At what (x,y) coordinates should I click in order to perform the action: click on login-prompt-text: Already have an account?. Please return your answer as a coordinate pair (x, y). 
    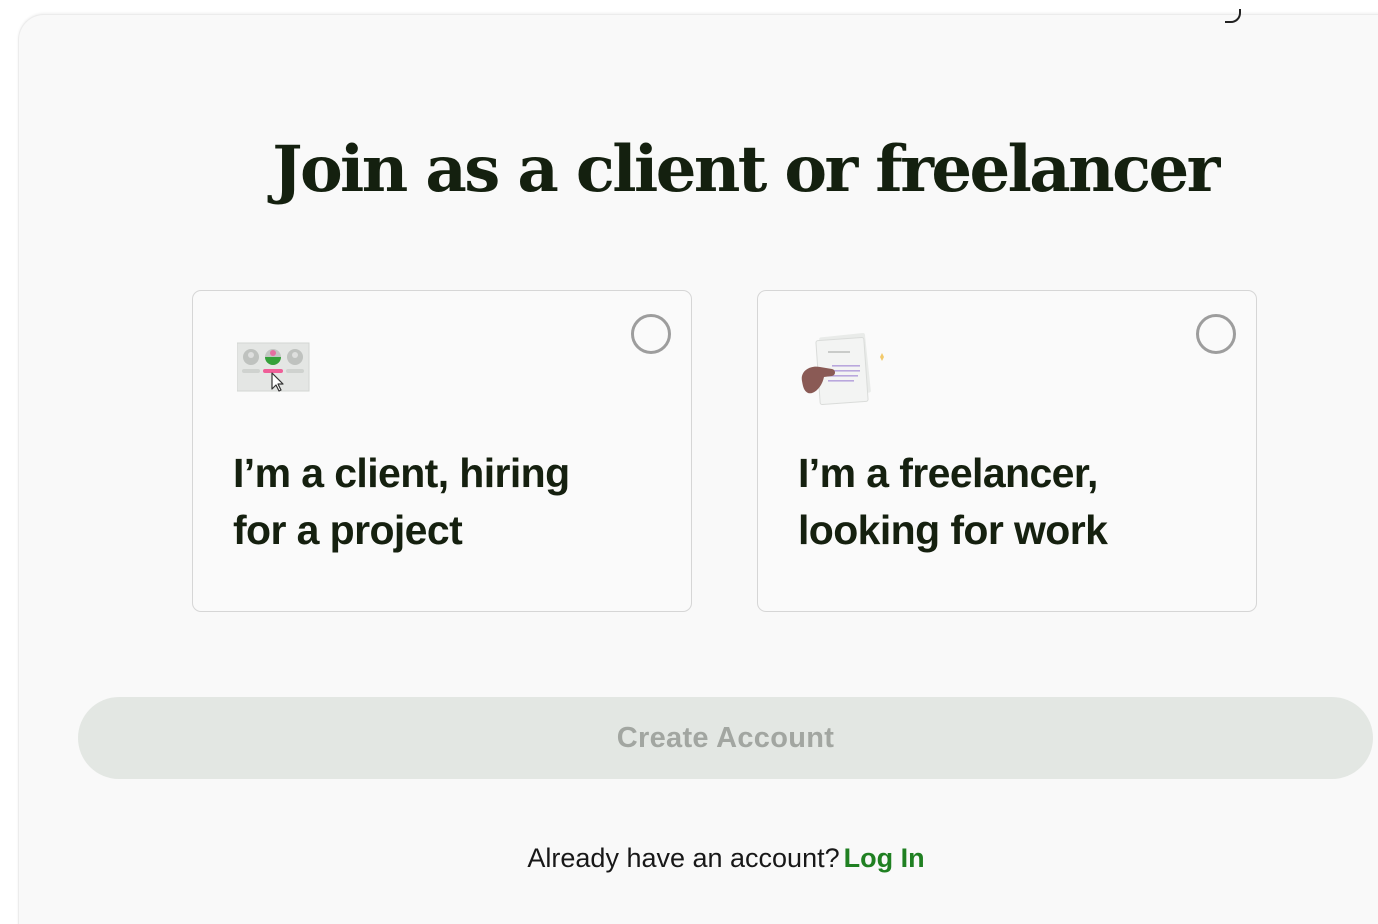
    Looking at the image, I should click on (683, 858).